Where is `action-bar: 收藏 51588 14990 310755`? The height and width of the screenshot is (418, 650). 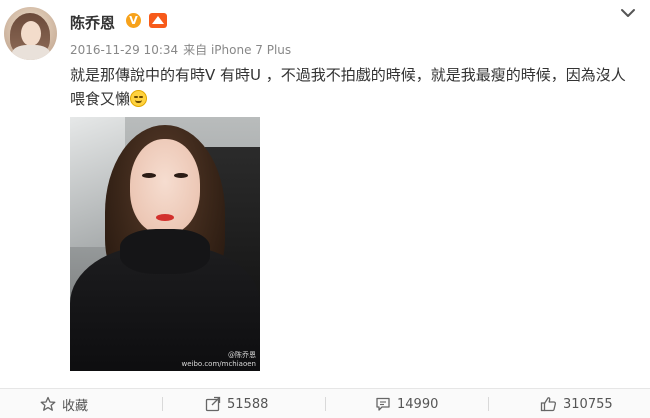 action-bar: 收藏 51588 14990 310755 is located at coordinates (325, 403).